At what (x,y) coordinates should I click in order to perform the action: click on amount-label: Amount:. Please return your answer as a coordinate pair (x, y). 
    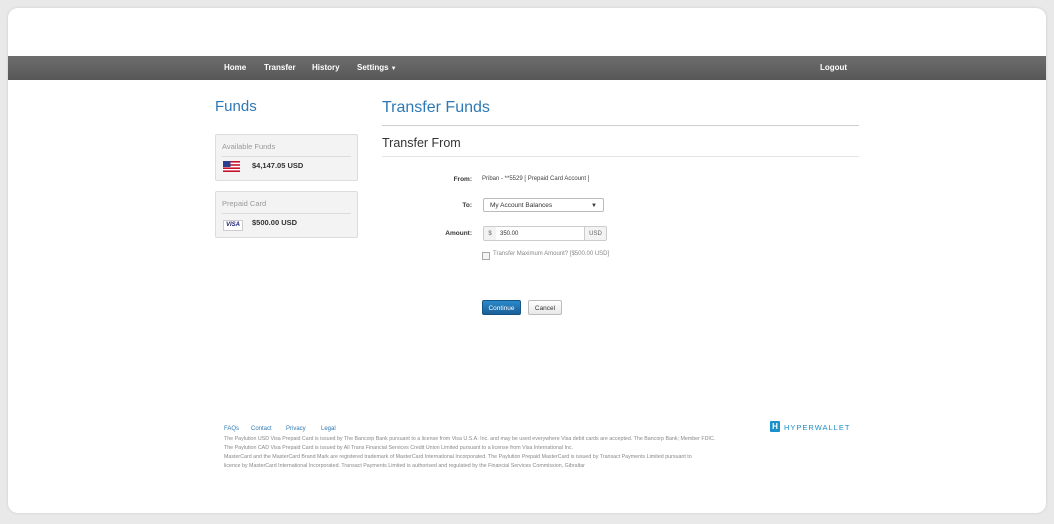
    Looking at the image, I should click on (458, 233).